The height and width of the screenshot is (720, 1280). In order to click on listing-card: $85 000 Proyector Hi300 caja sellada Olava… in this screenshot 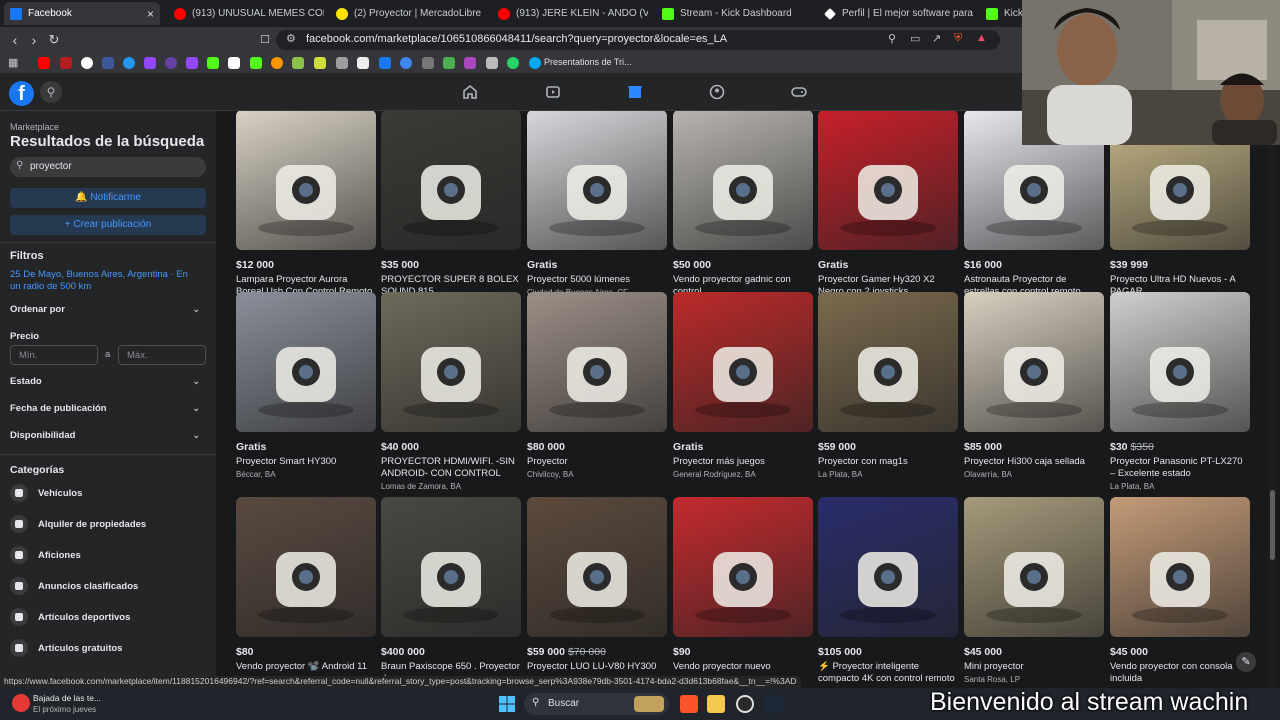, I will do `click(1034, 385)`.